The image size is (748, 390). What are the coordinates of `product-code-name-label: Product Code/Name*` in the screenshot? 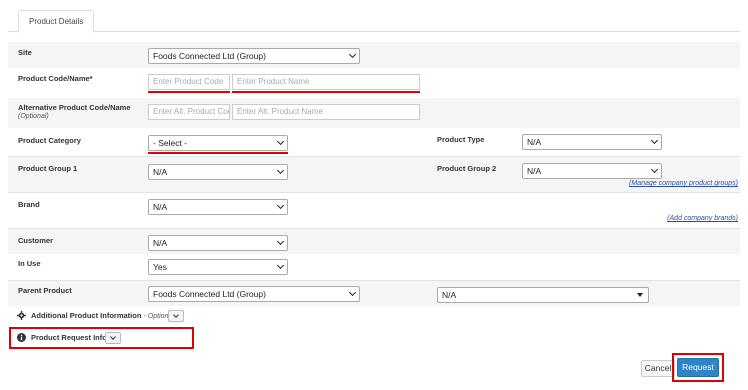 It's located at (55, 78).